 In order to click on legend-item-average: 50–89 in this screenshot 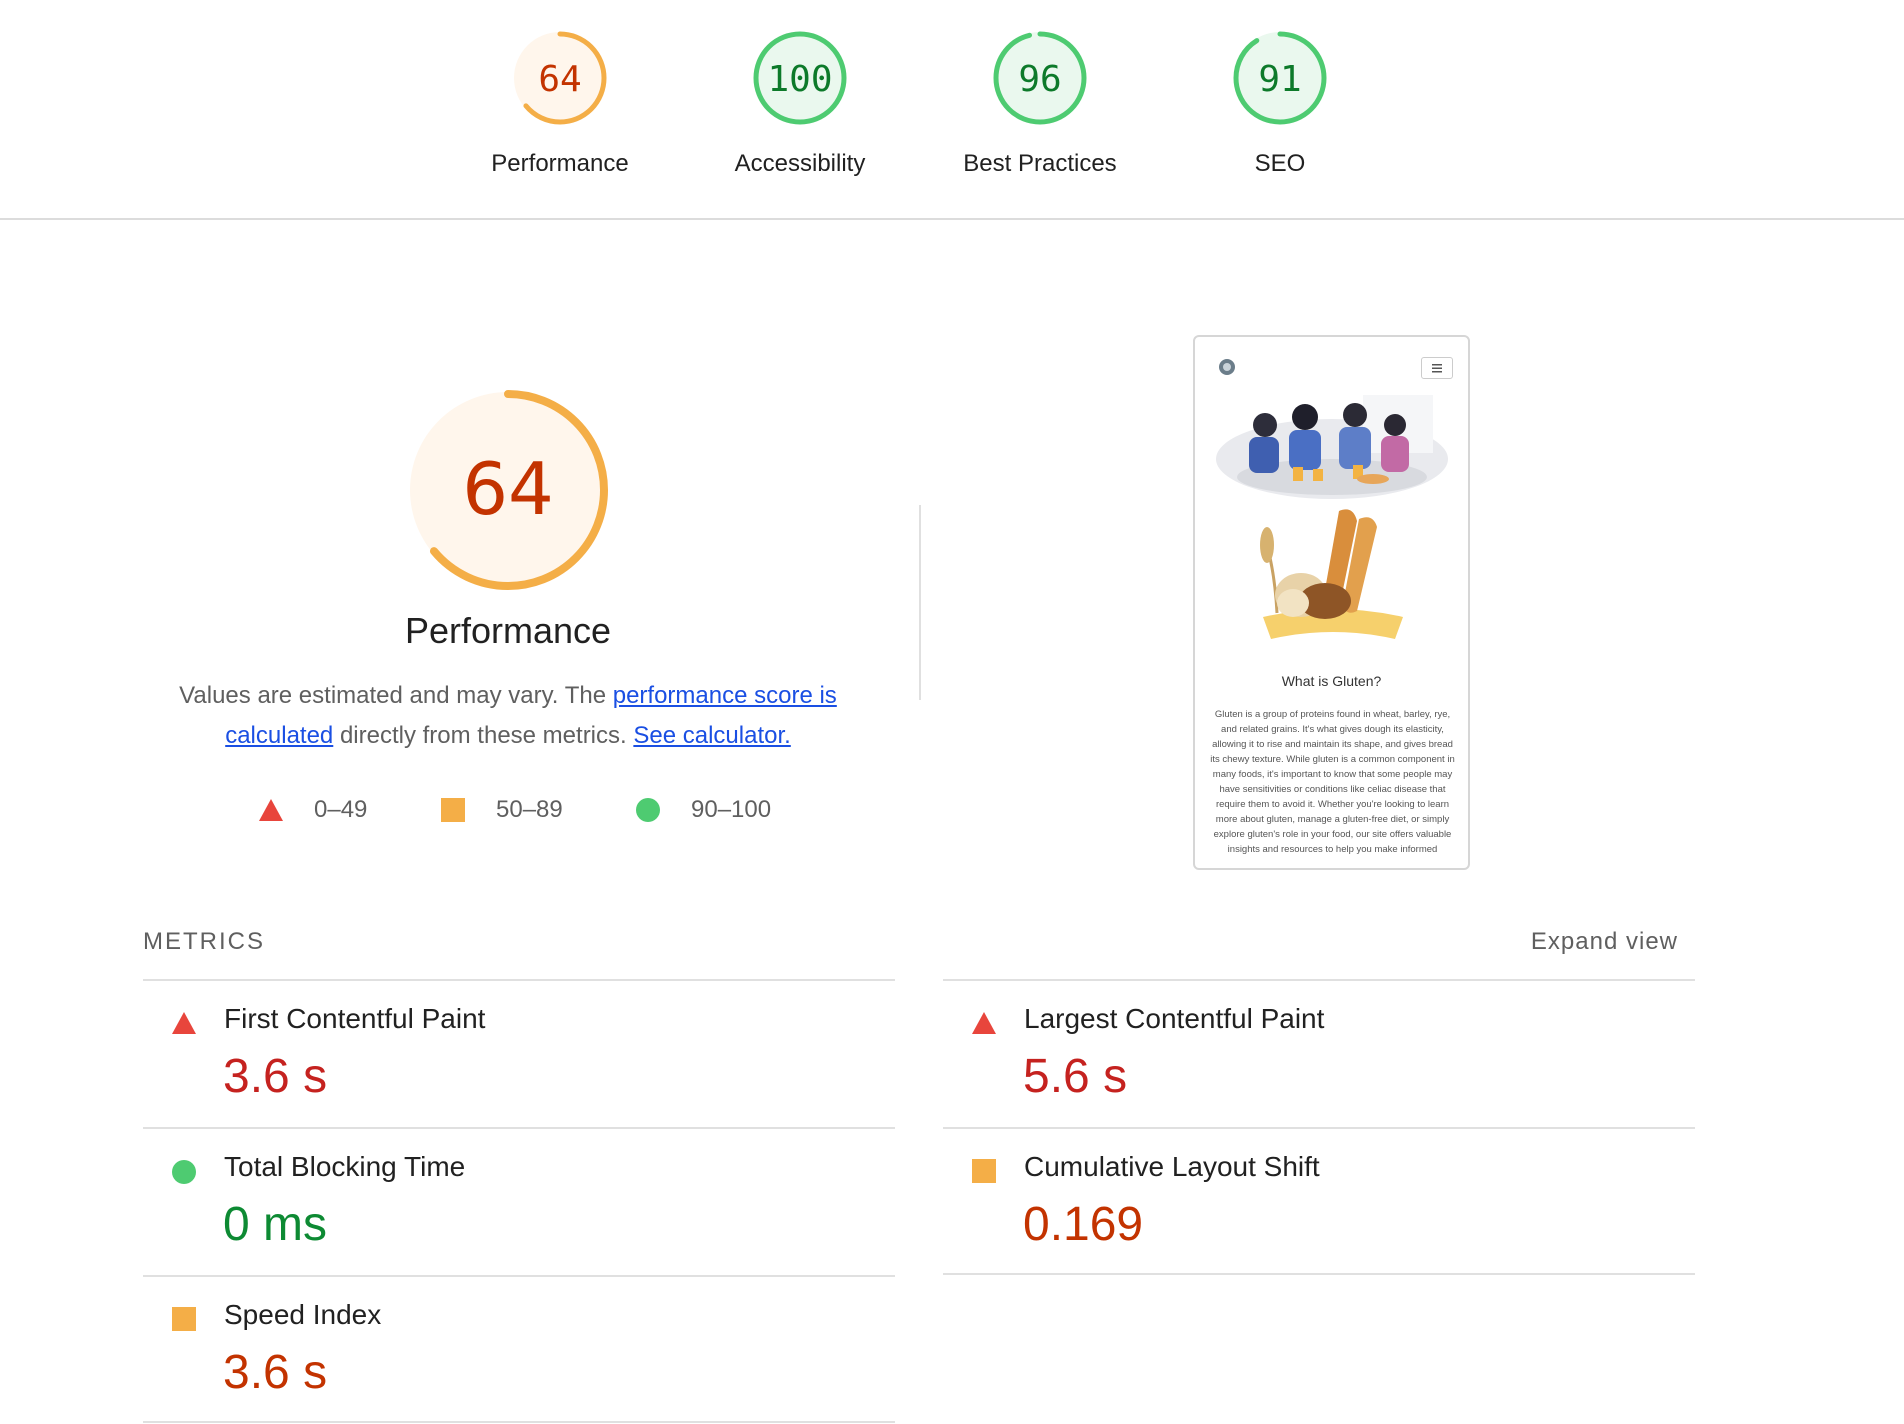, I will do `click(501, 810)`.